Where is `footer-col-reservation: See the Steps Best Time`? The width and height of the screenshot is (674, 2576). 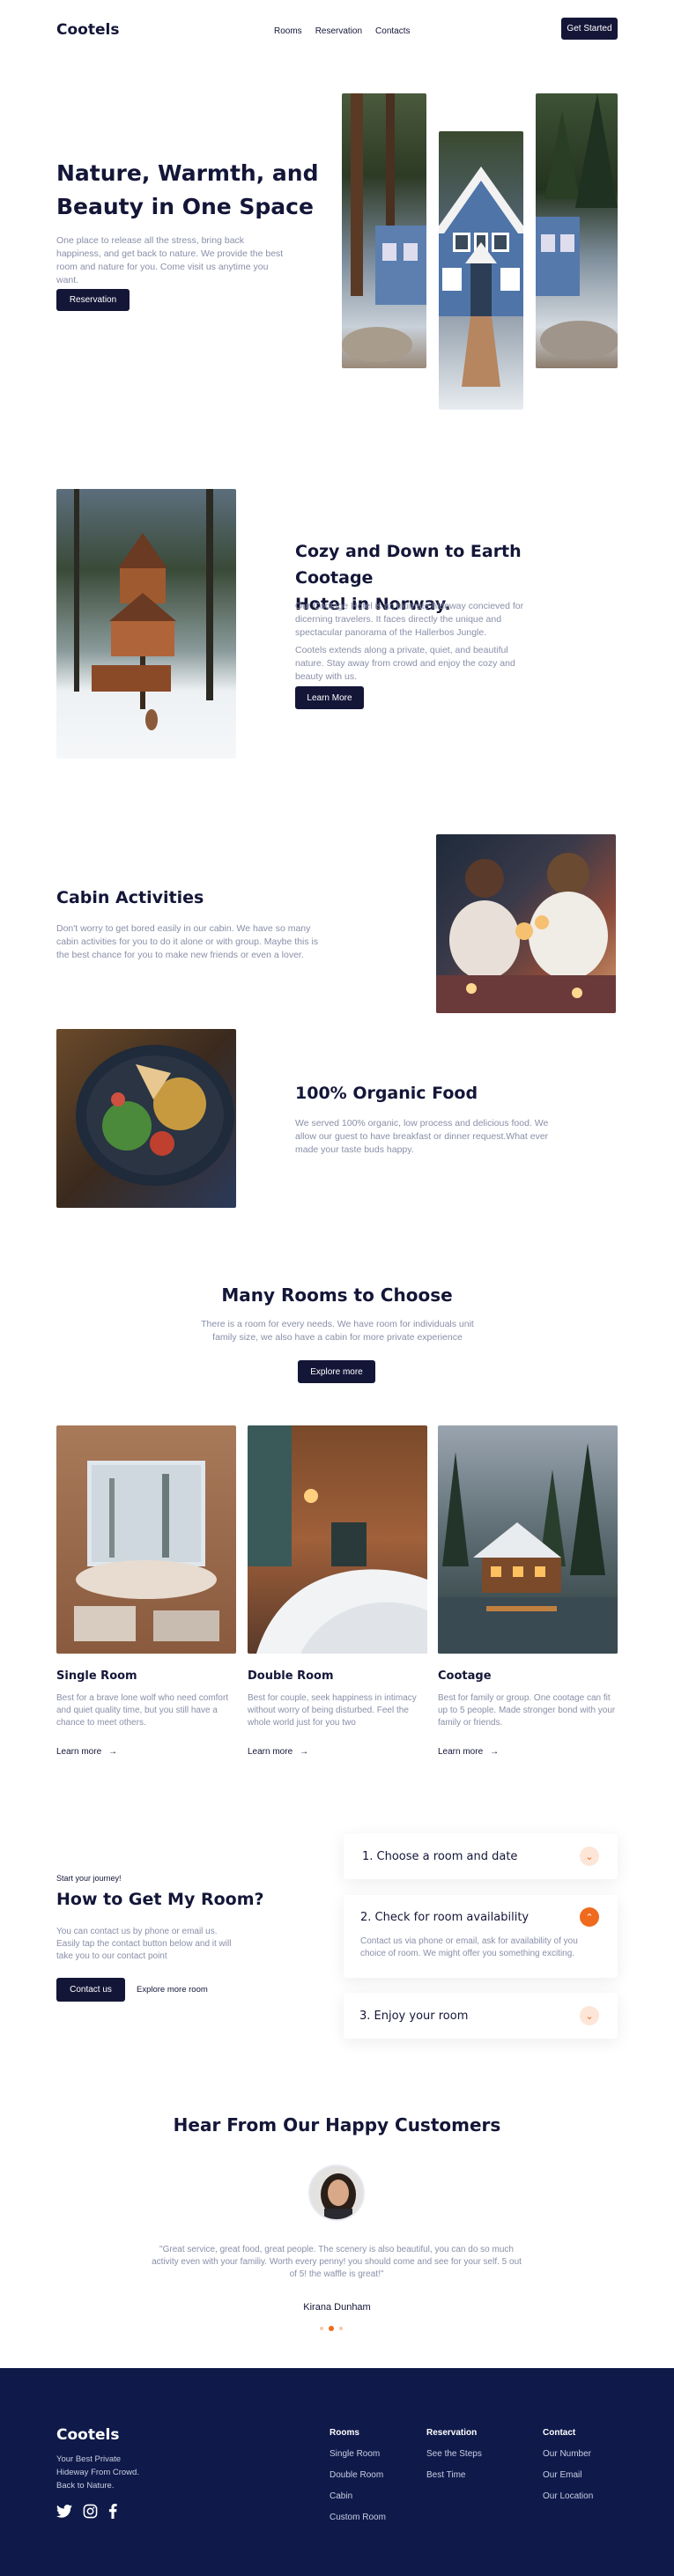
footer-col-reservation: See the Steps Best Time is located at coordinates (454, 2464).